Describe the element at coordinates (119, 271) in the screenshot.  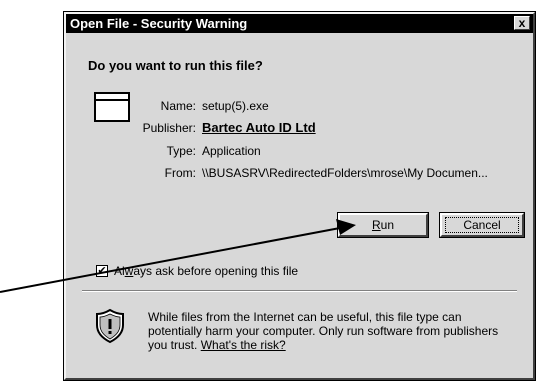
I see `always-ask-label-pre: Al` at that location.